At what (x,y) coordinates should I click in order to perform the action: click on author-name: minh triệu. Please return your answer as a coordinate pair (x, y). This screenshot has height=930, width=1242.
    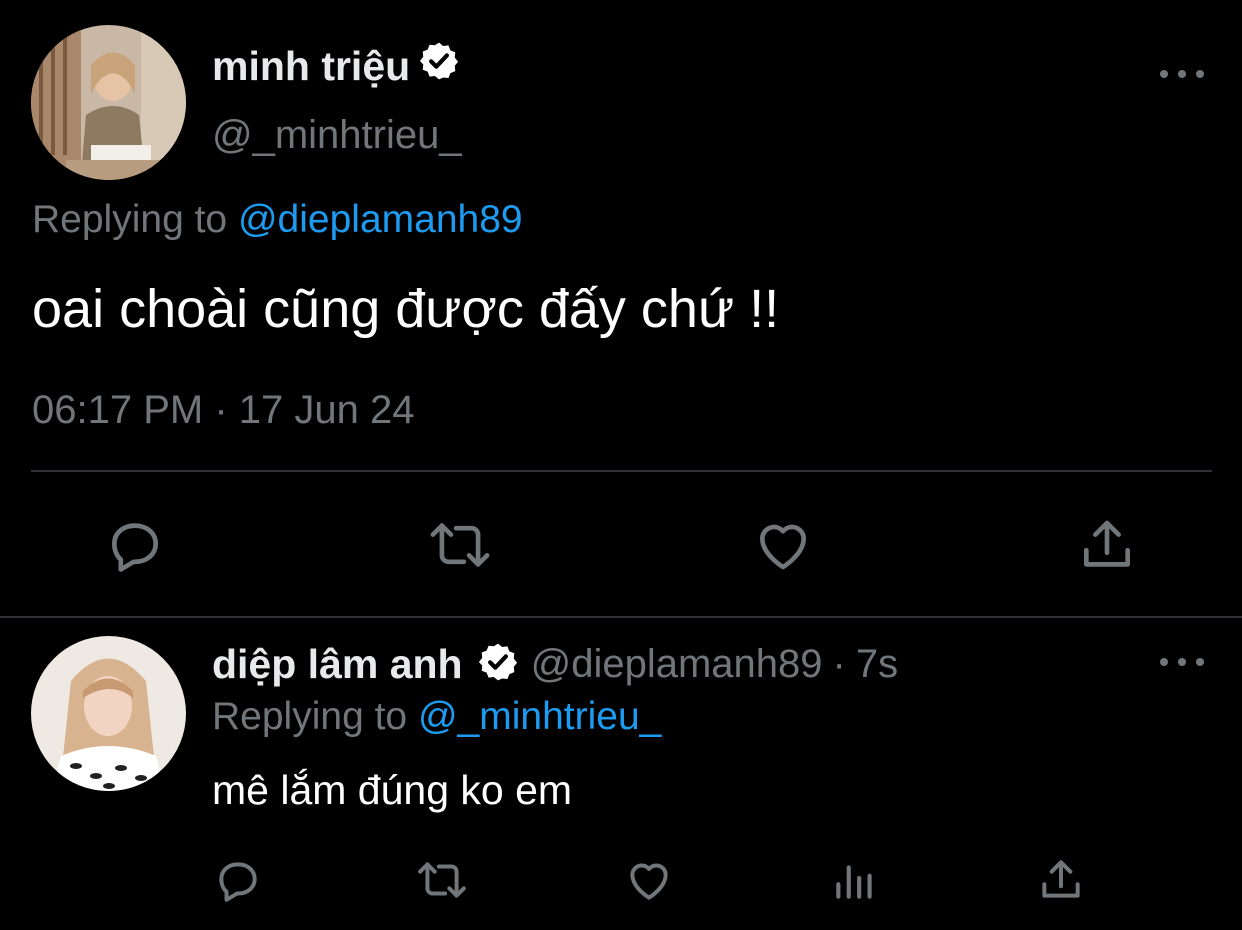
    Looking at the image, I should click on (336, 66).